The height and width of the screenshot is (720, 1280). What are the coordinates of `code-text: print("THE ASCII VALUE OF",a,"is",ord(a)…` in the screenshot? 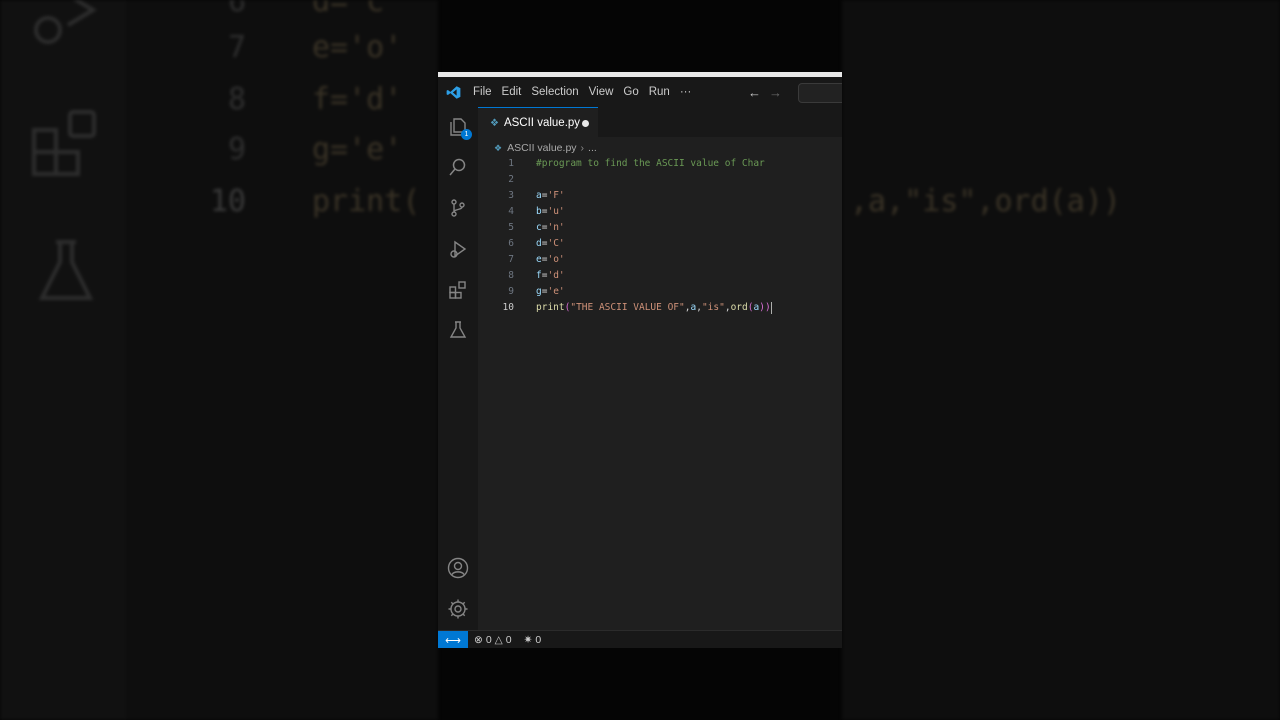 It's located at (654, 307).